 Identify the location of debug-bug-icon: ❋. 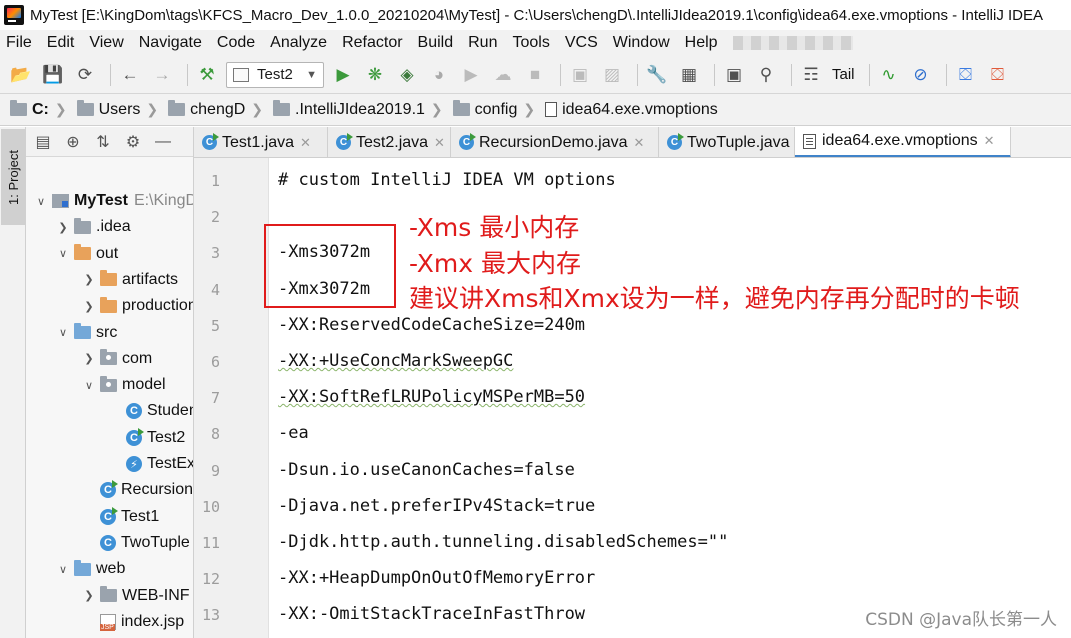
(375, 75).